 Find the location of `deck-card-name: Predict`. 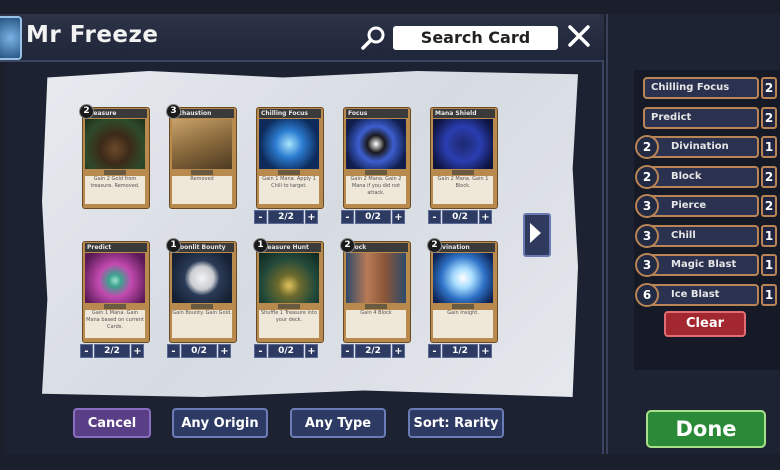

deck-card-name: Predict is located at coordinates (701, 117).